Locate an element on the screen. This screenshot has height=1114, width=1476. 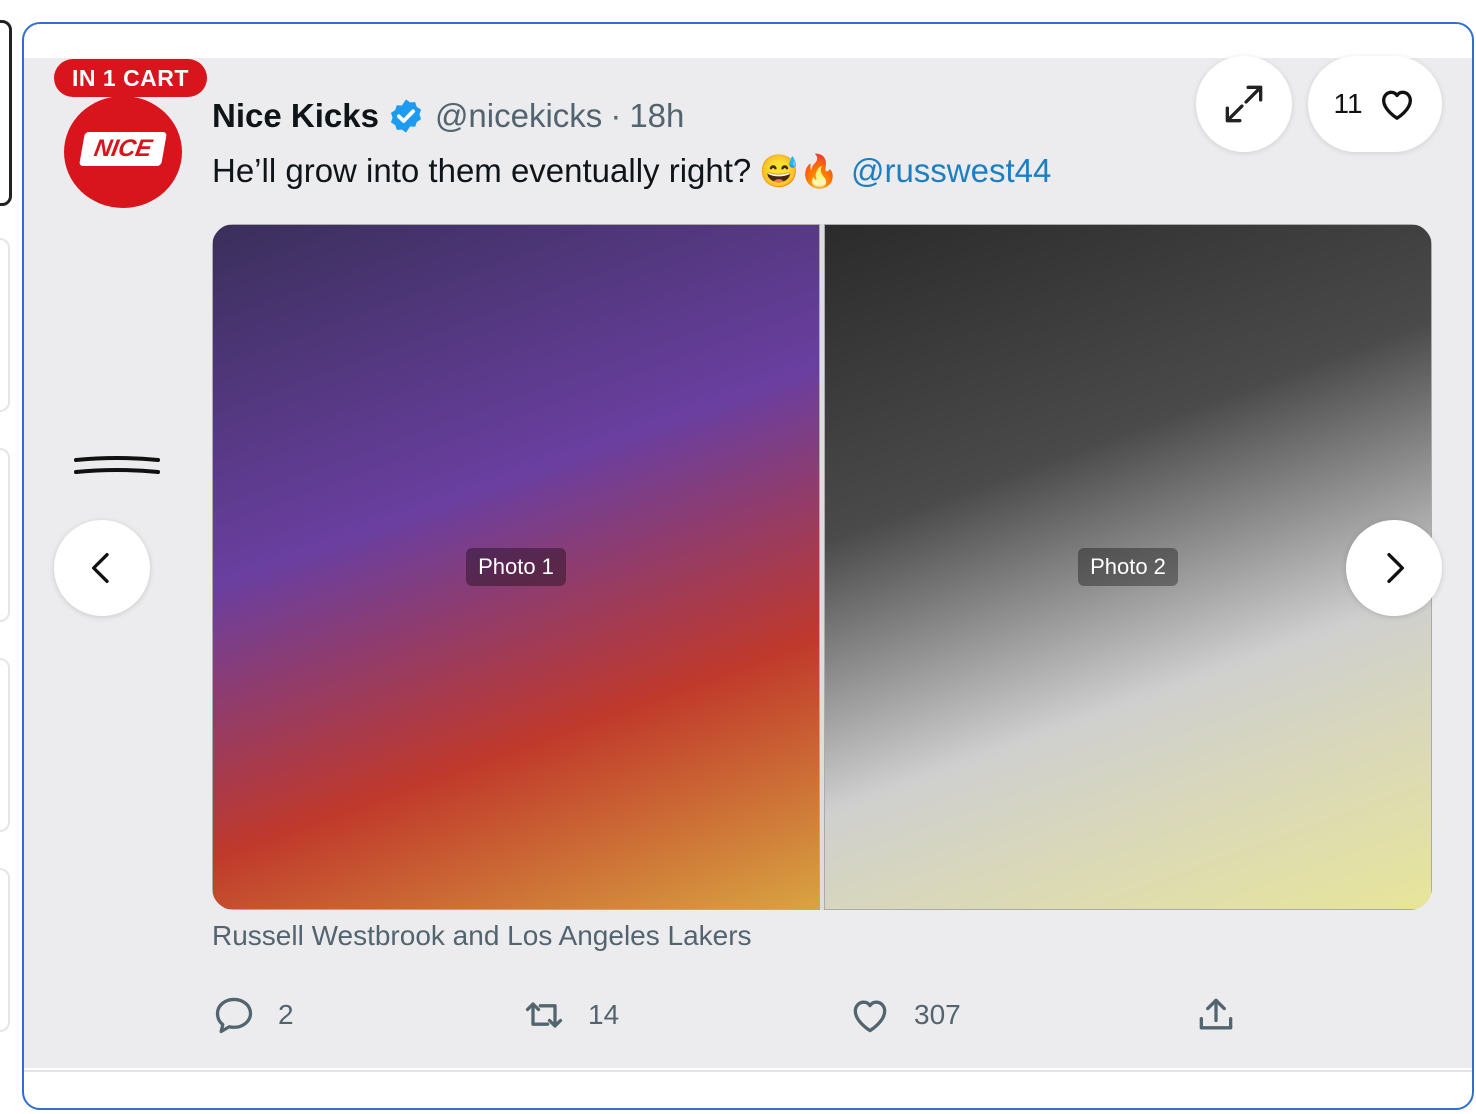
prev-button is located at coordinates (102, 568).